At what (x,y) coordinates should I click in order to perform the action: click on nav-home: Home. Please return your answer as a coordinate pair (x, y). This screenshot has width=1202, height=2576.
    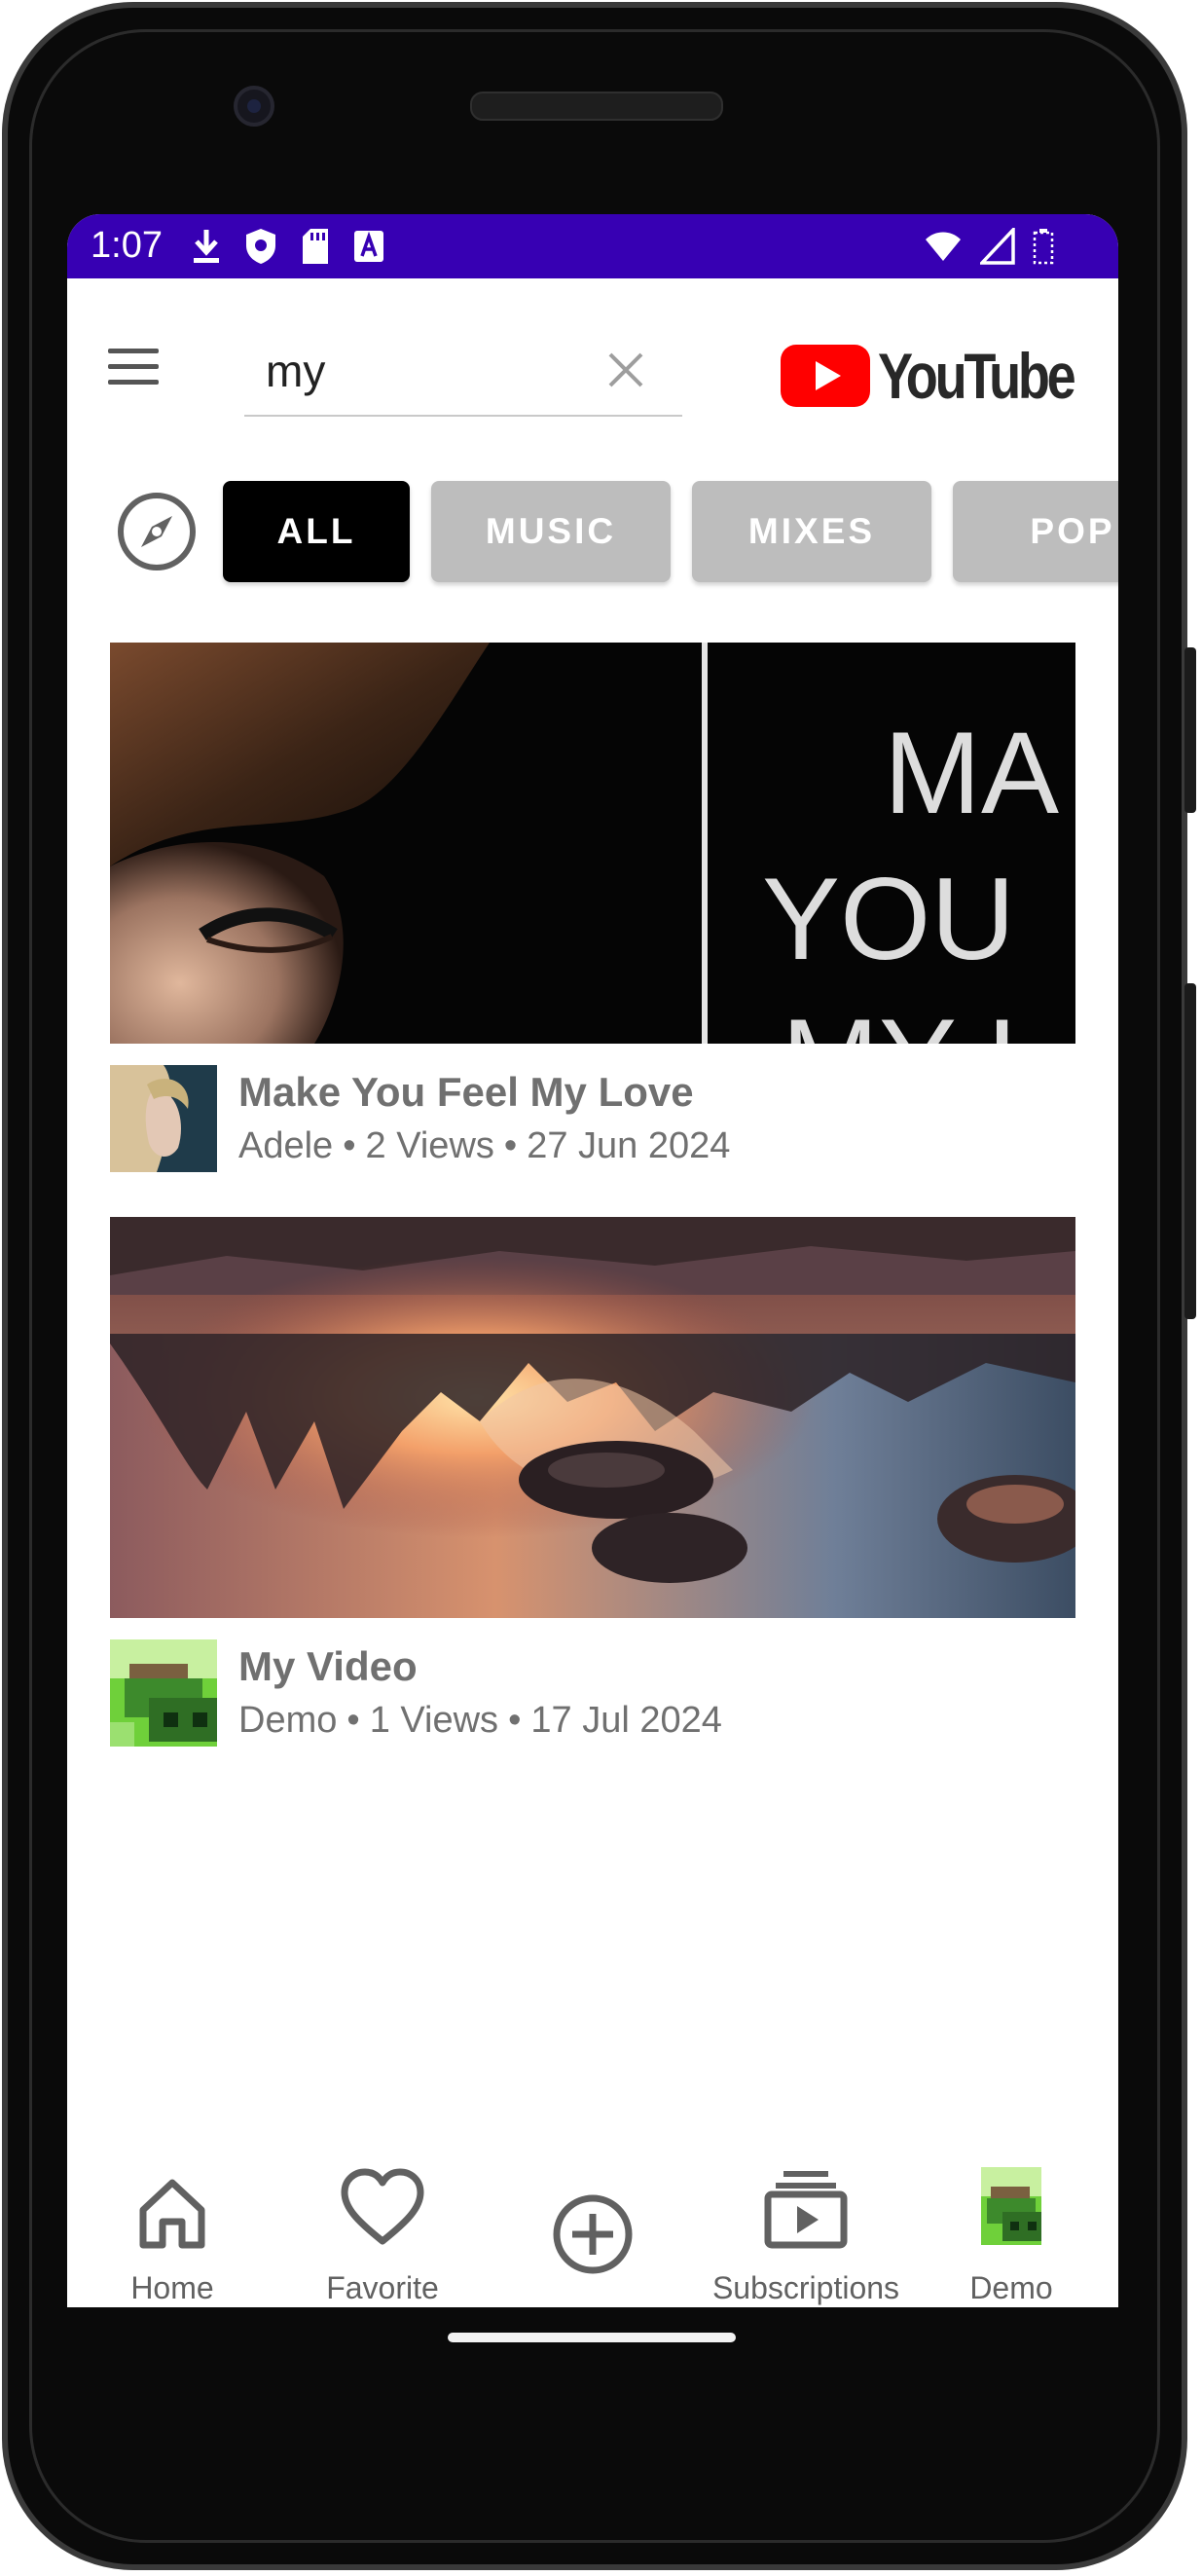
    Looking at the image, I should click on (172, 2229).